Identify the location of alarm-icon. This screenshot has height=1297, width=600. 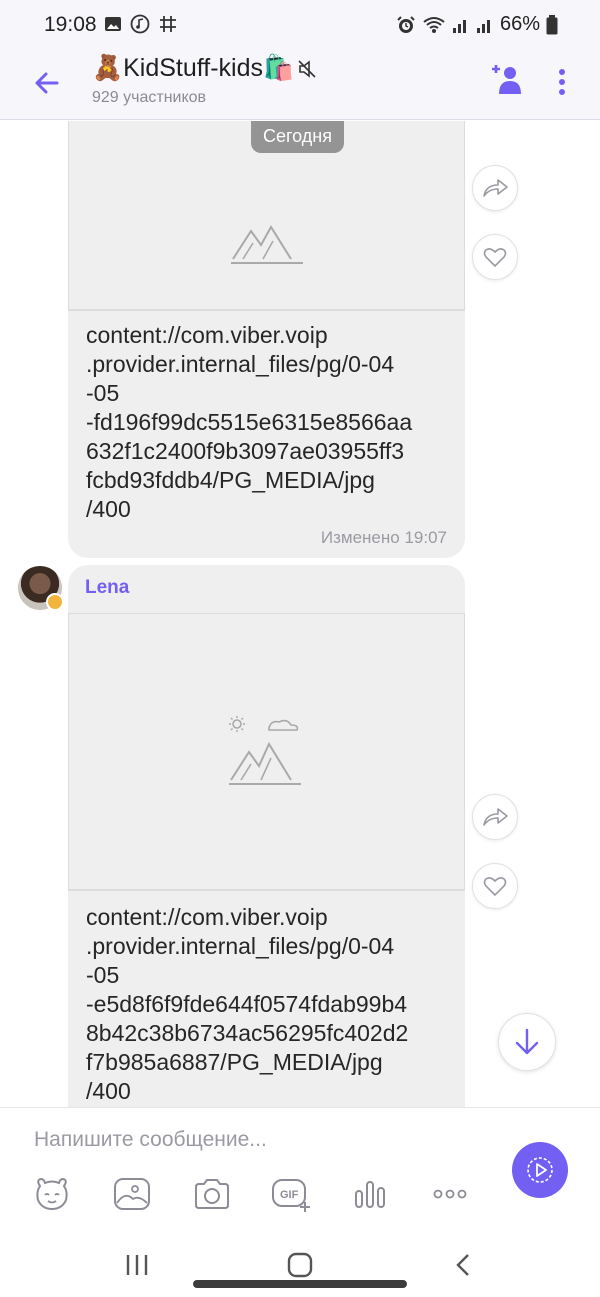
(406, 24).